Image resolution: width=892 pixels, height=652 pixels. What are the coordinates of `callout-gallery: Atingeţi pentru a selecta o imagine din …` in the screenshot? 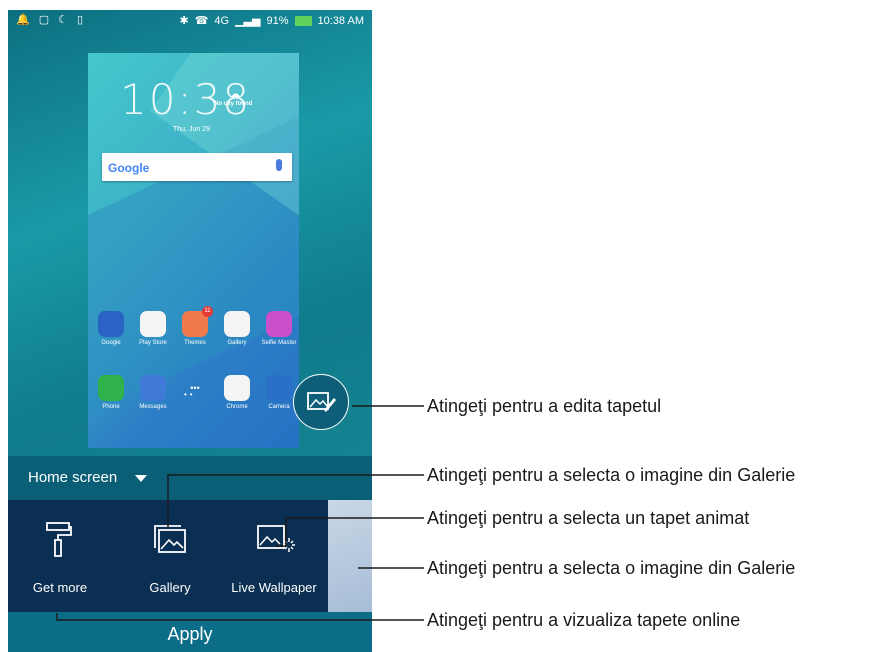 It's located at (611, 475).